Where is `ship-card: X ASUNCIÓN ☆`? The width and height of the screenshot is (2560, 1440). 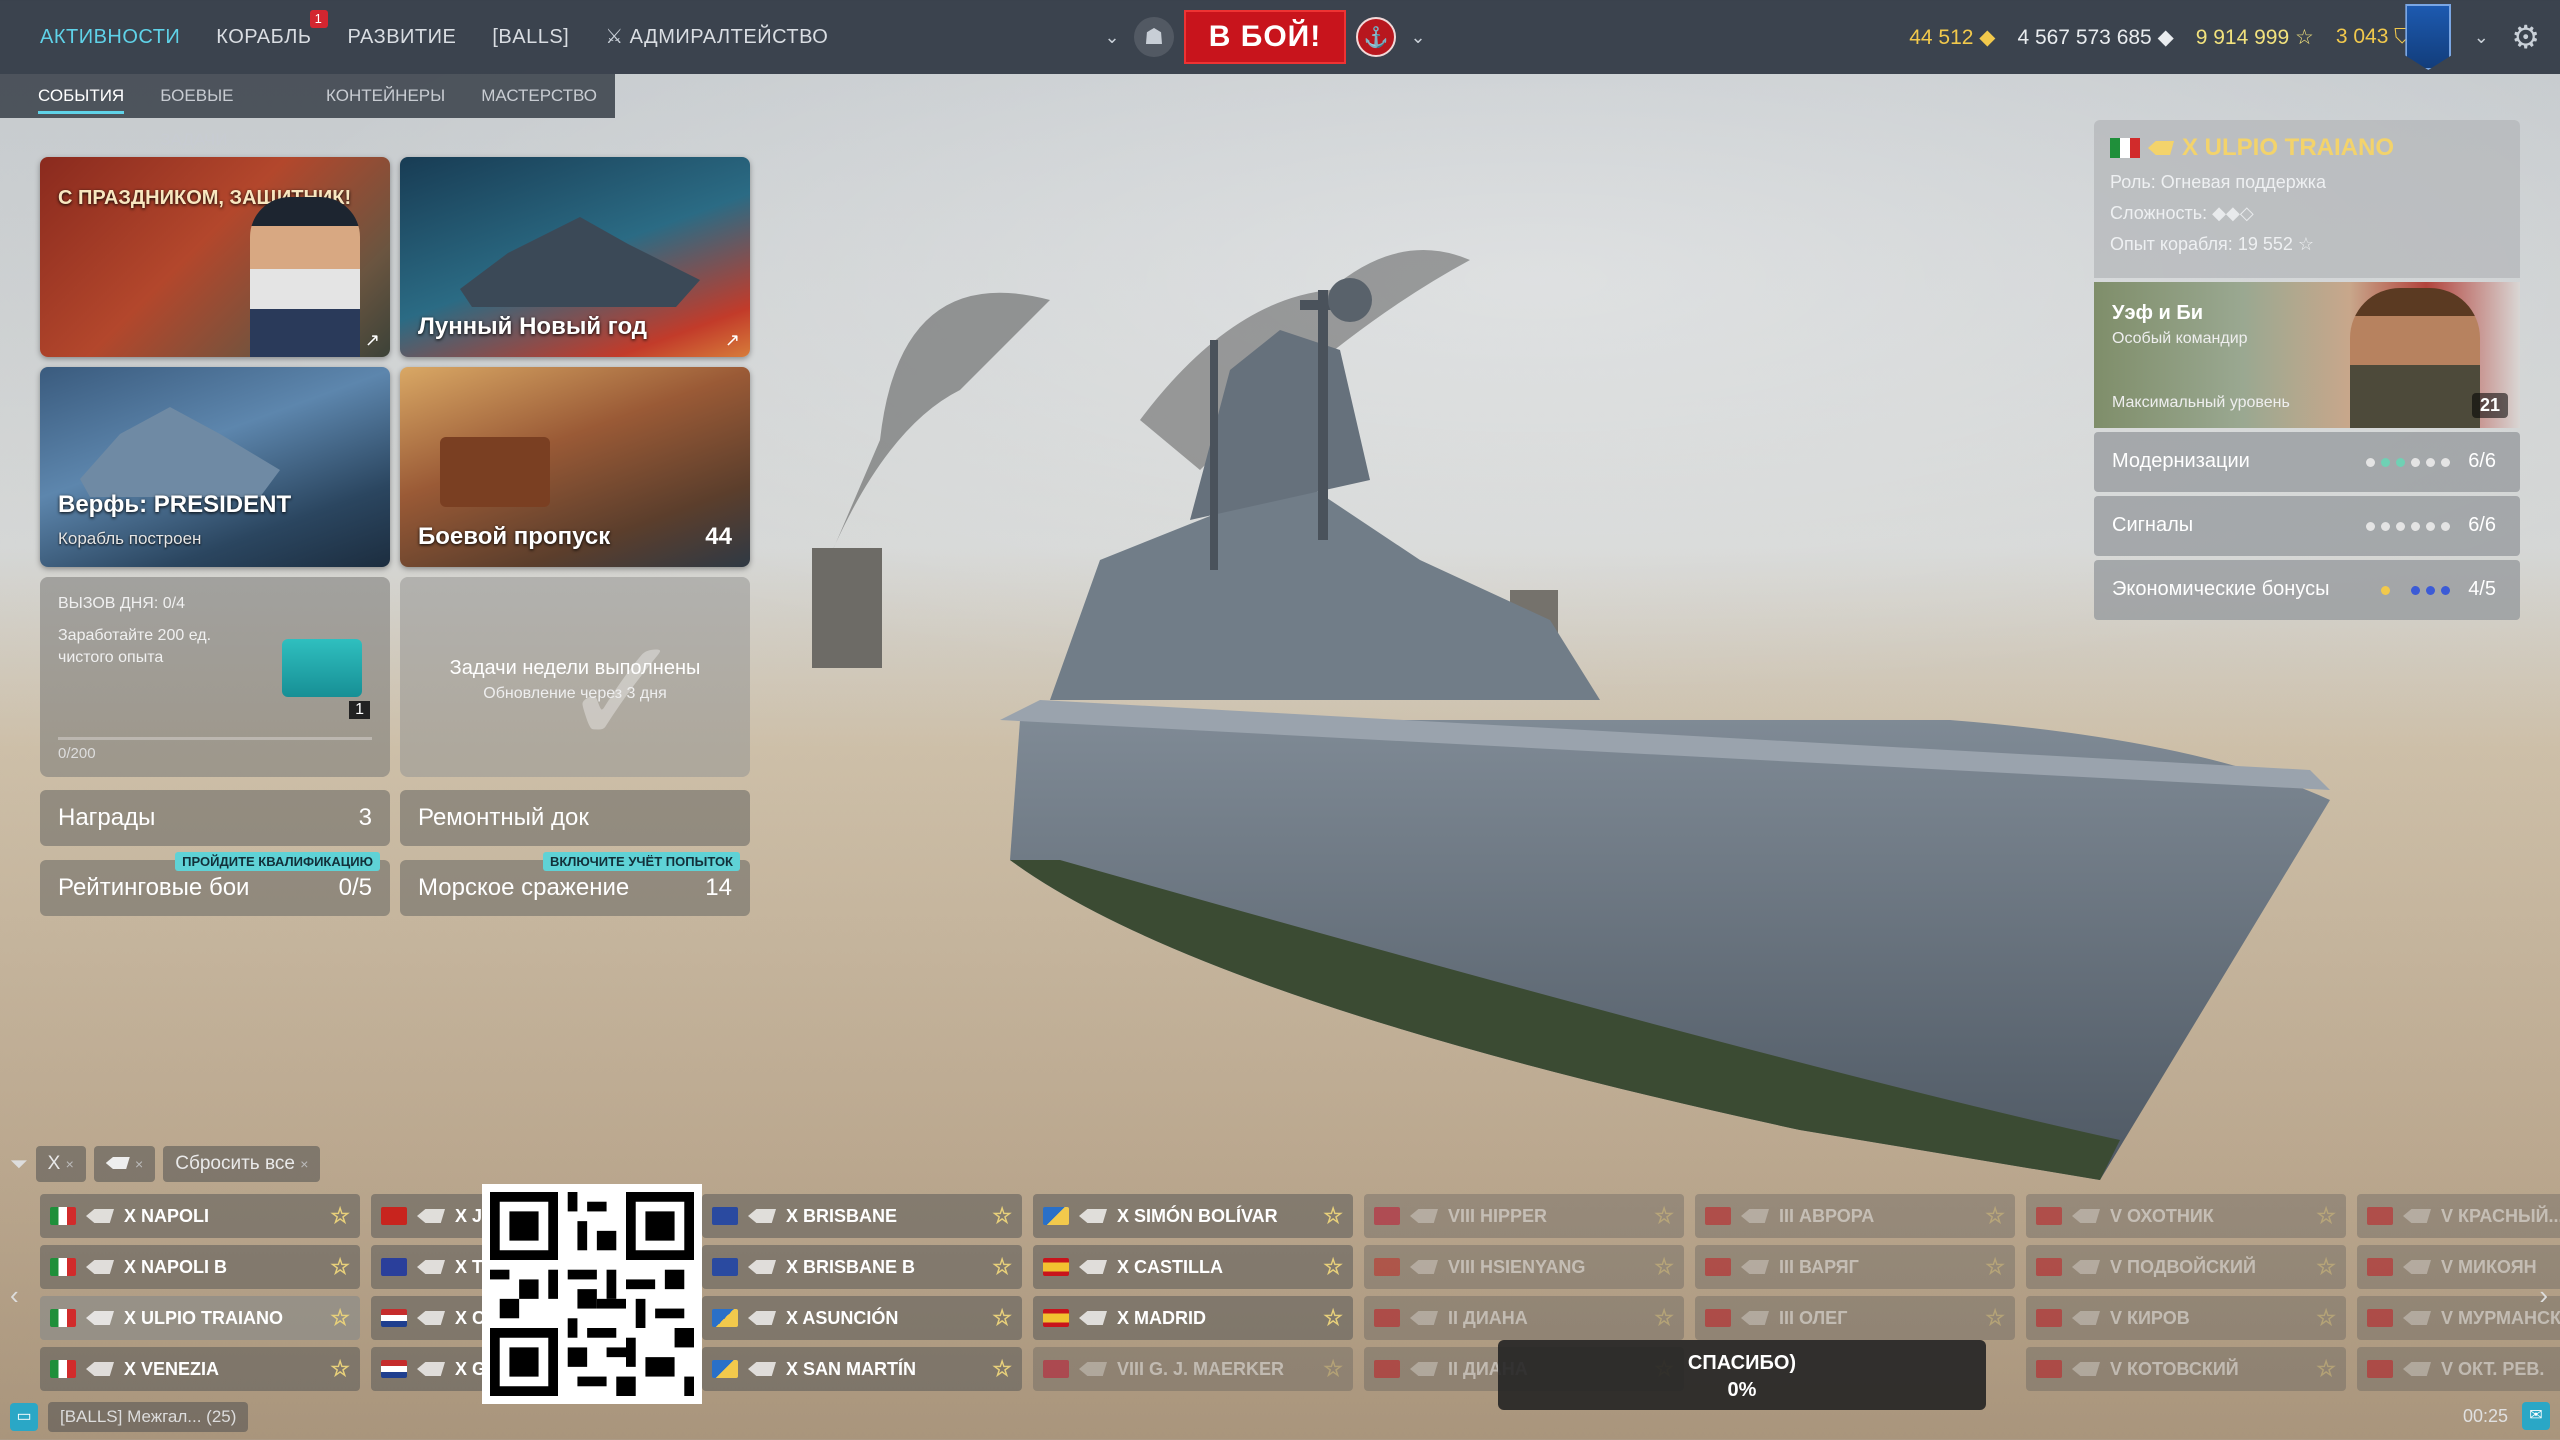
ship-card: X ASUNCIÓN ☆ is located at coordinates (862, 1318).